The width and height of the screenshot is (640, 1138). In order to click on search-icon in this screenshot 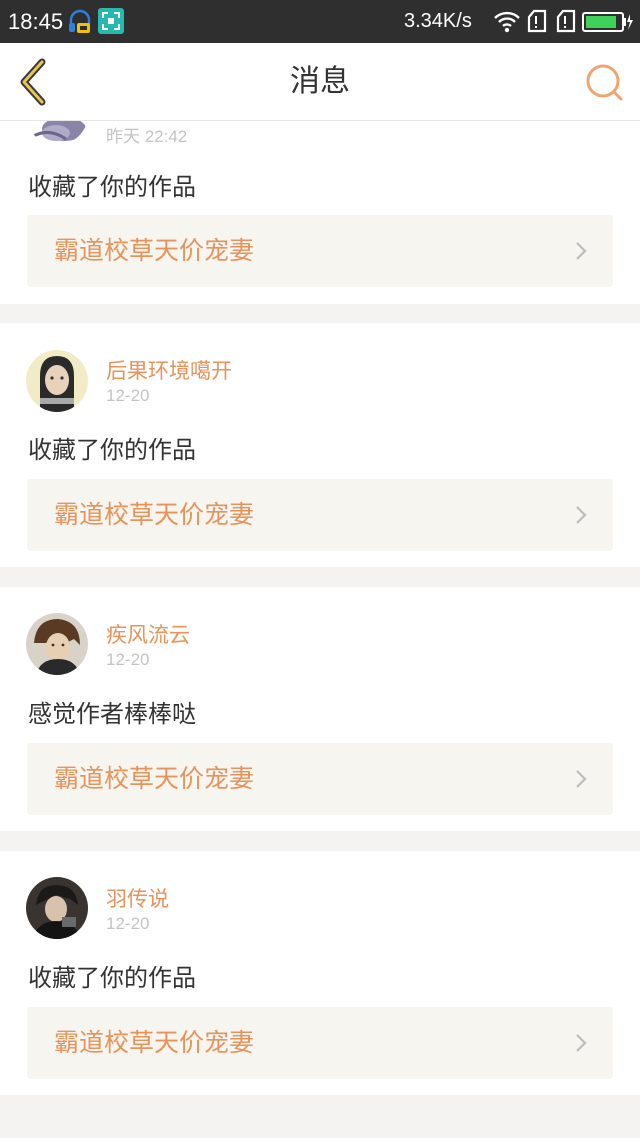, I will do `click(604, 82)`.